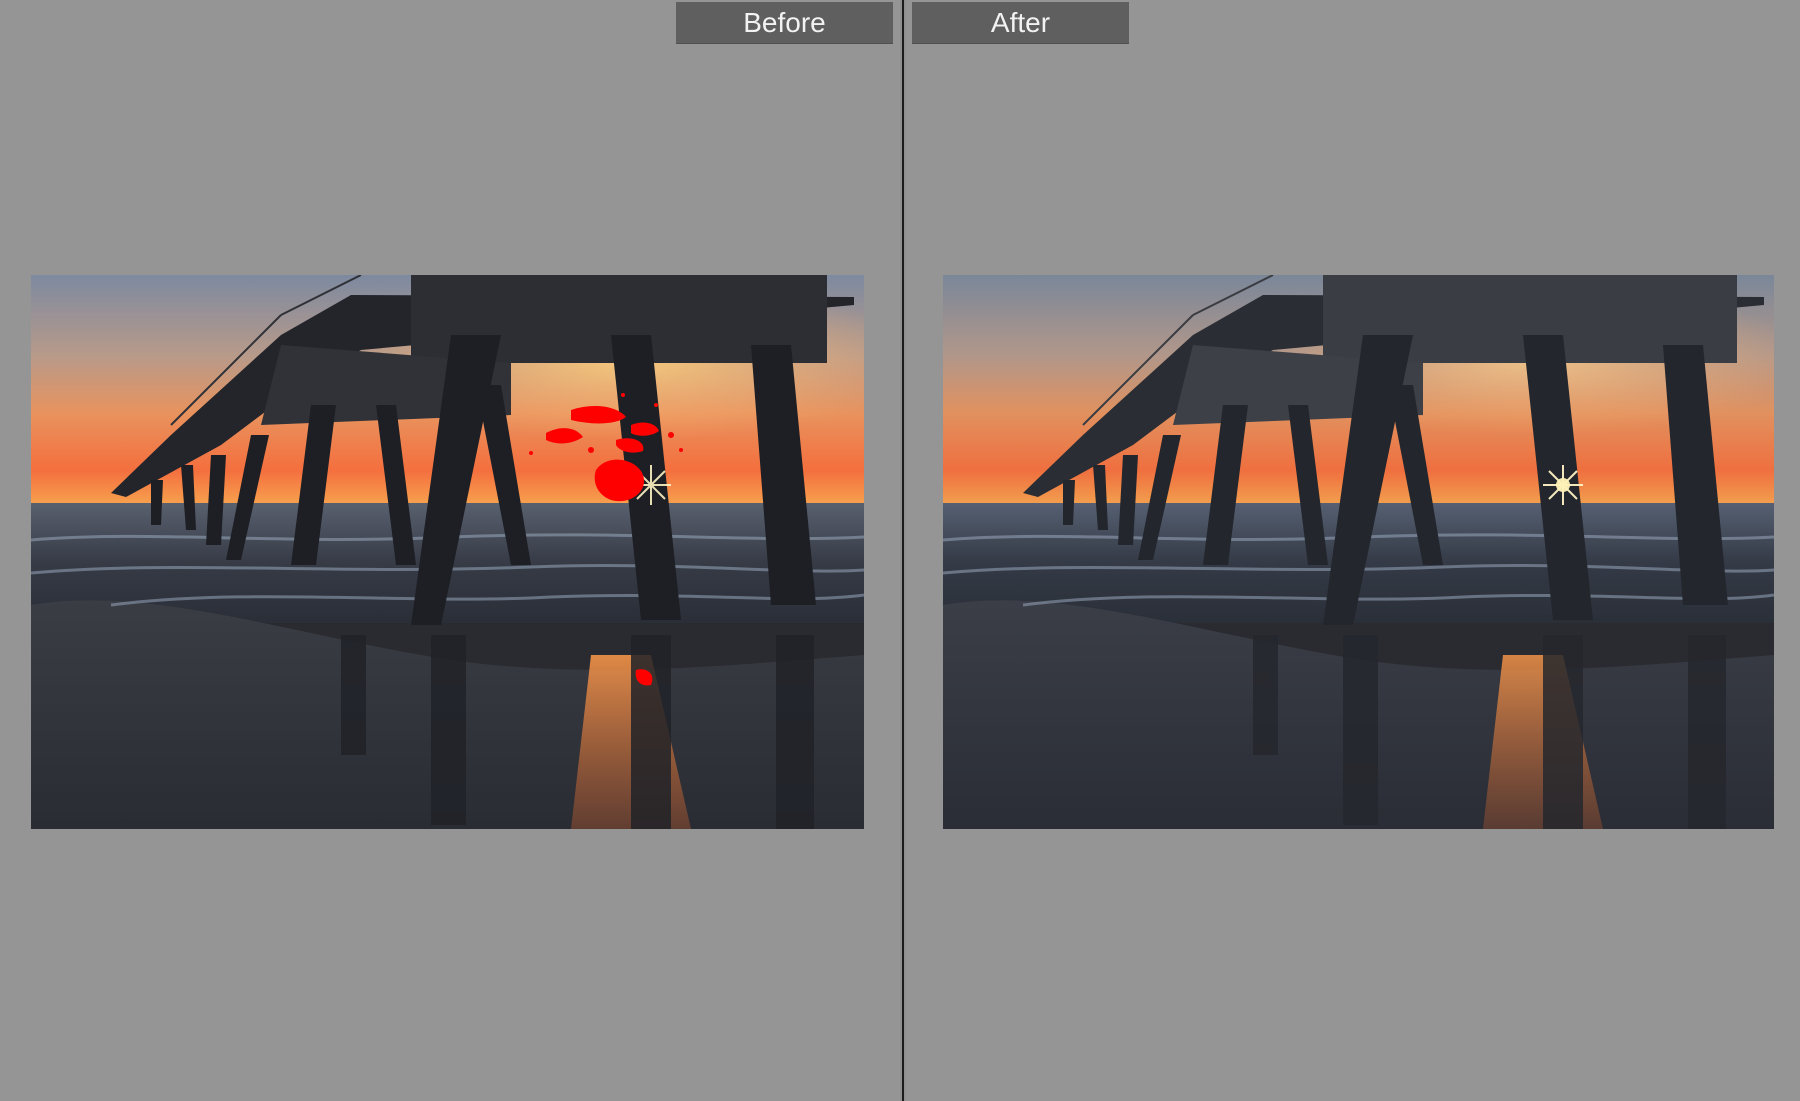  What do you see at coordinates (784, 23) in the screenshot?
I see `before-label: Before` at bounding box center [784, 23].